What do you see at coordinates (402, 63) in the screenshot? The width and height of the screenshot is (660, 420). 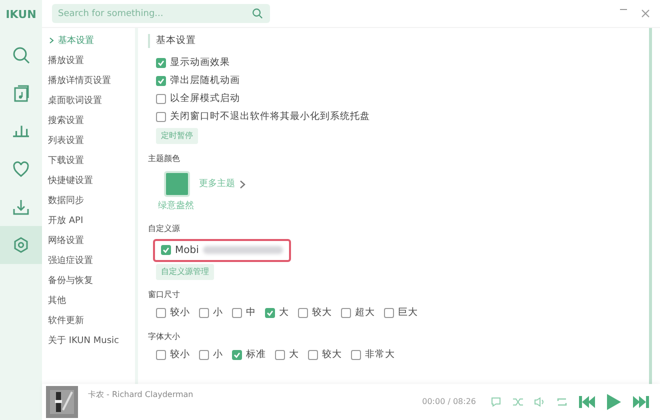 I see `checkbox-option: 显示动画效果` at bounding box center [402, 63].